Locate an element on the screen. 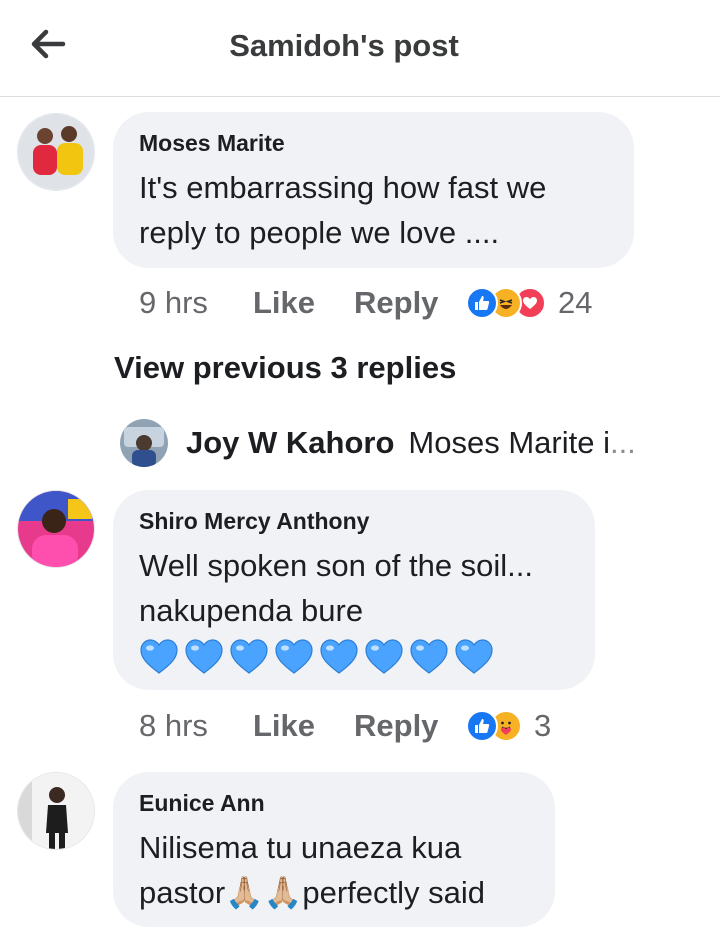 This screenshot has width=720, height=950. blue-heart-emojis is located at coordinates (316, 656).